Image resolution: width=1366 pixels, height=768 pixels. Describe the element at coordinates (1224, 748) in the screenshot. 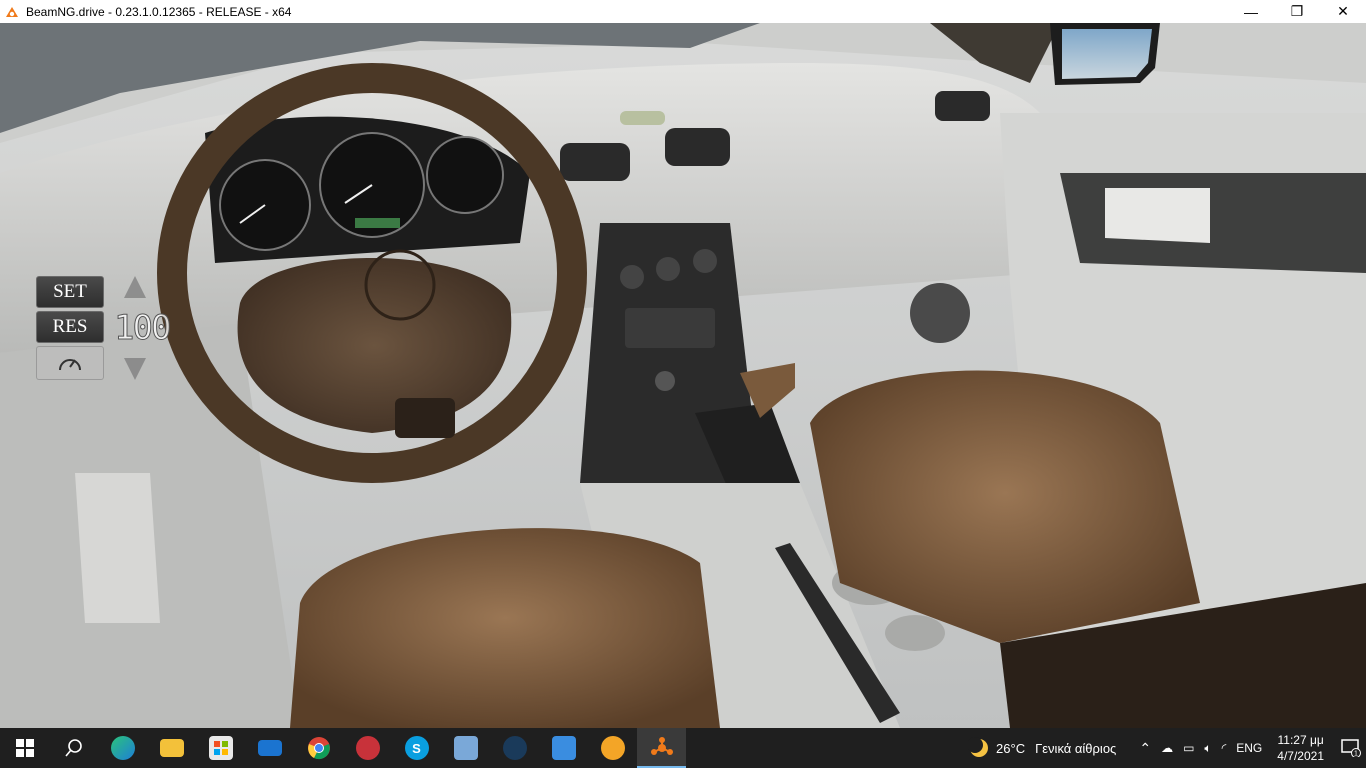

I see `wifi-icon: ◜` at that location.